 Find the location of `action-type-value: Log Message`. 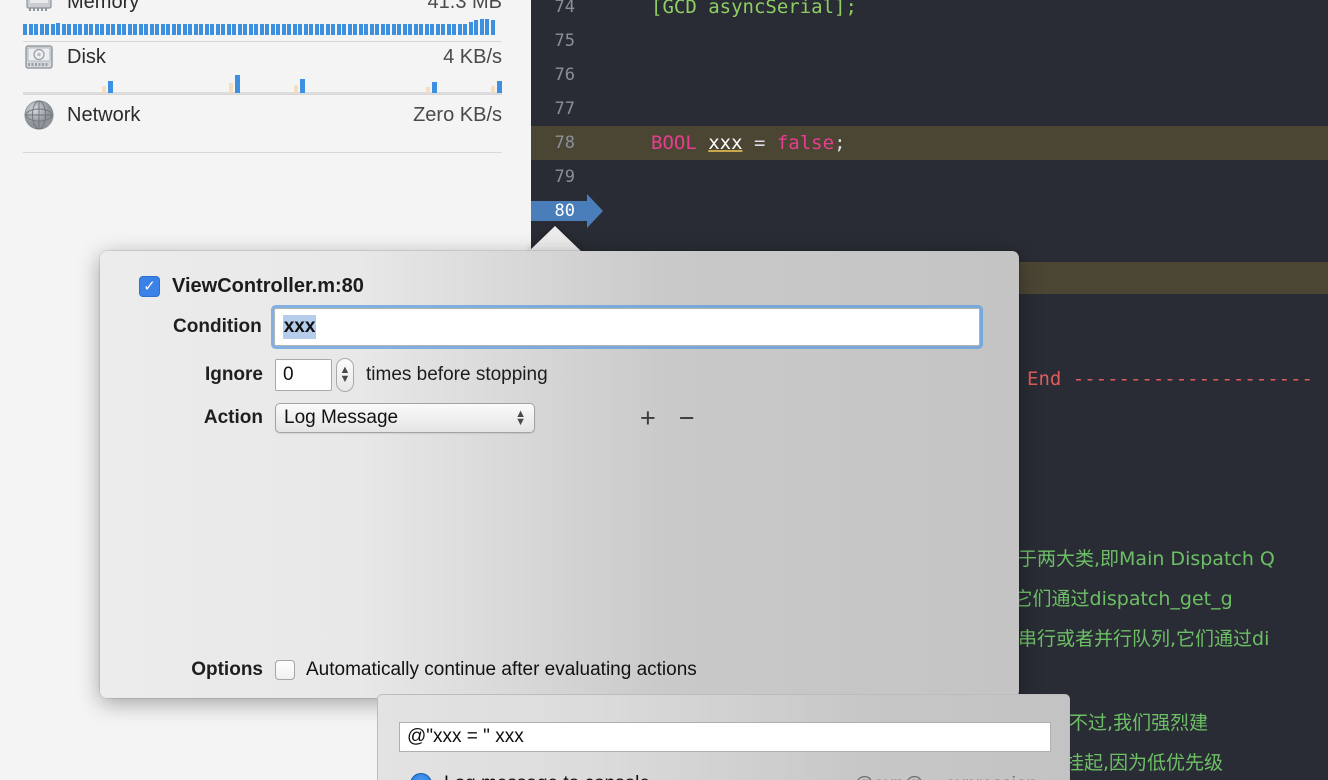

action-type-value: Log Message is located at coordinates (341, 417).